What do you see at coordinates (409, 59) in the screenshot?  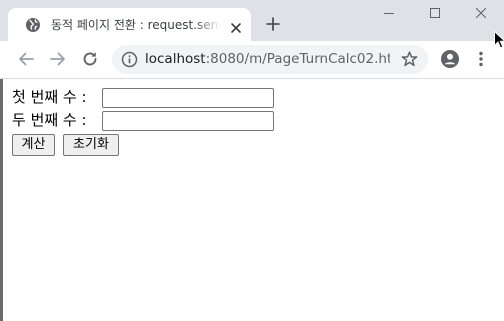 I see `star-icon` at bounding box center [409, 59].